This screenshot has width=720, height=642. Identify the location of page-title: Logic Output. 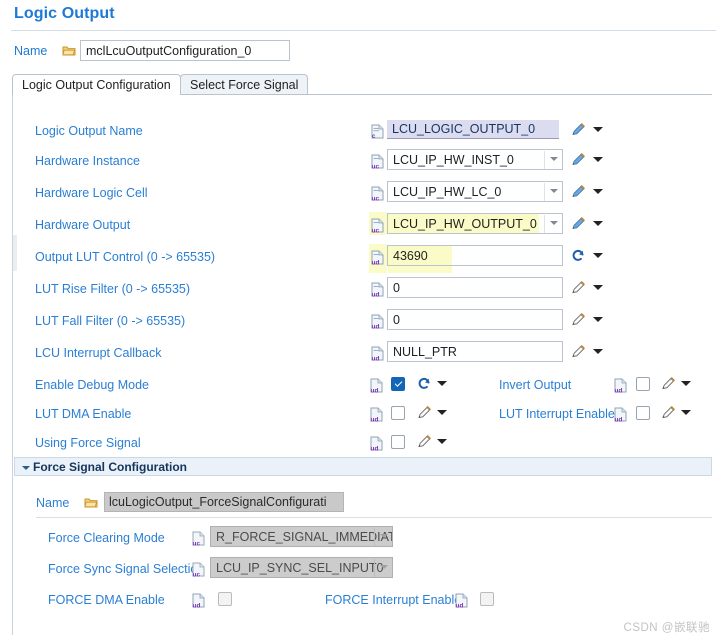
(64, 13).